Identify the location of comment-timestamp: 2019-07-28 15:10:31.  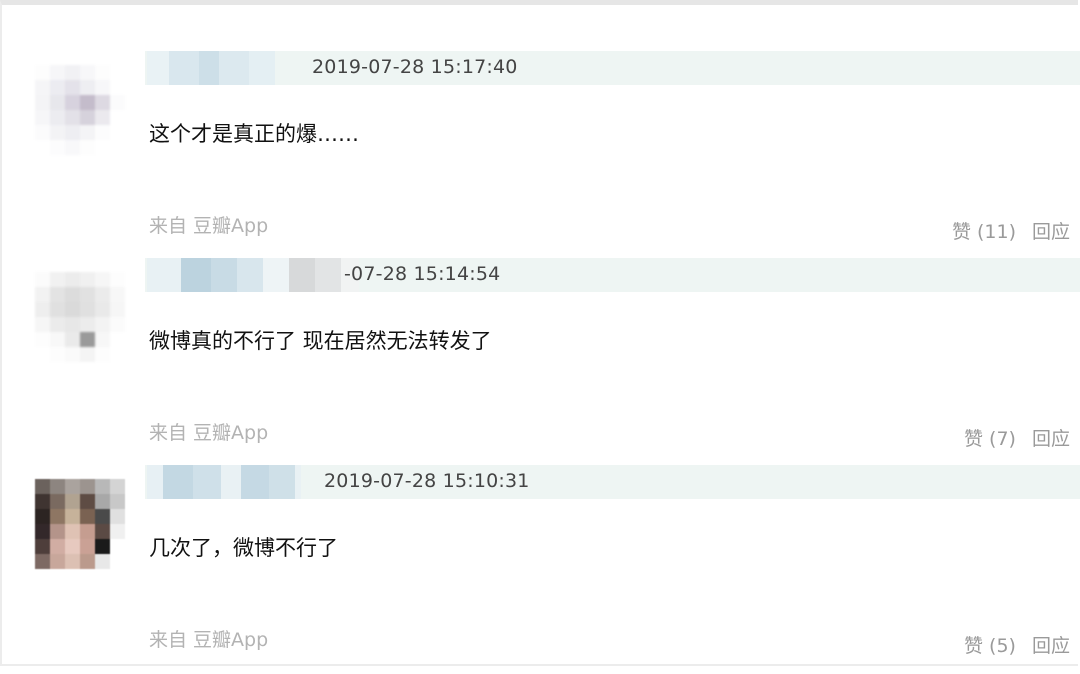
(427, 481).